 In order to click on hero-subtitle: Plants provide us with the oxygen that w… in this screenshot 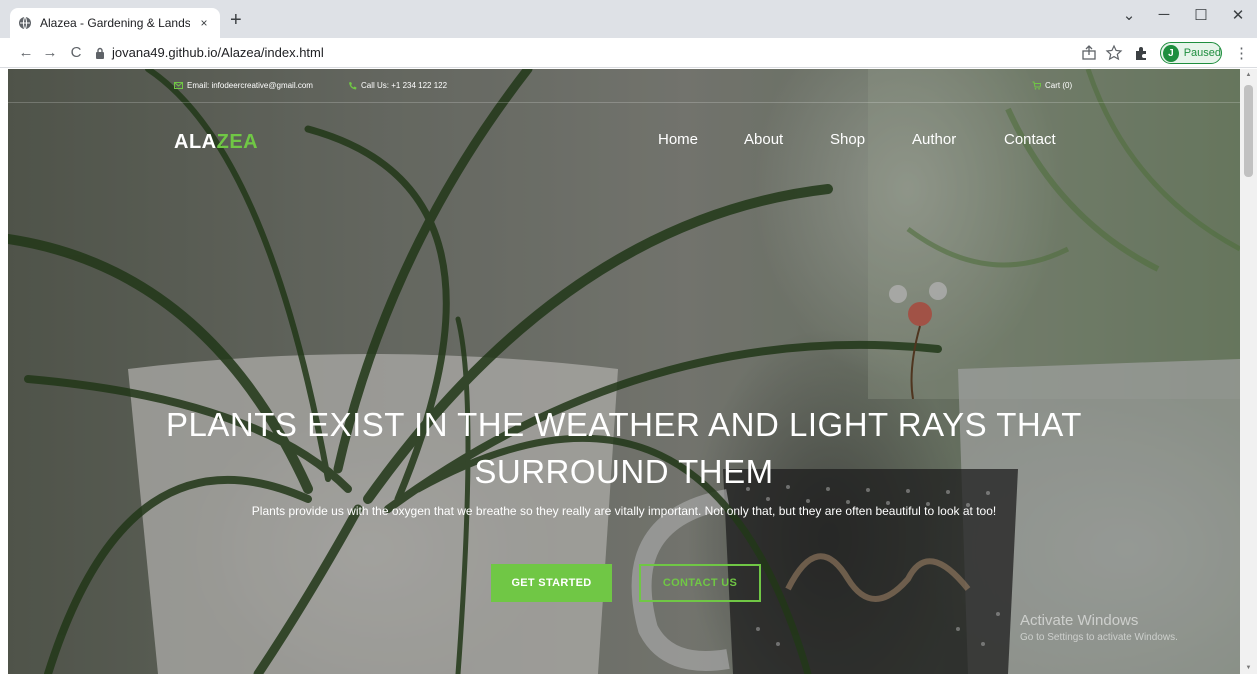, I will do `click(624, 511)`.